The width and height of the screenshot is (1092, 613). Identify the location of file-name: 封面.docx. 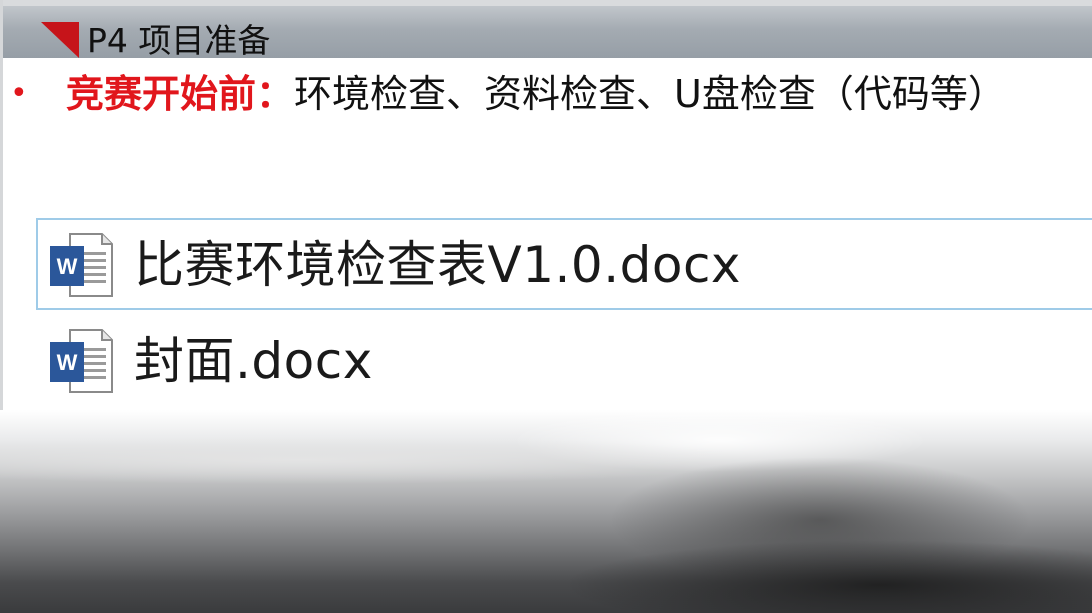
(253, 361).